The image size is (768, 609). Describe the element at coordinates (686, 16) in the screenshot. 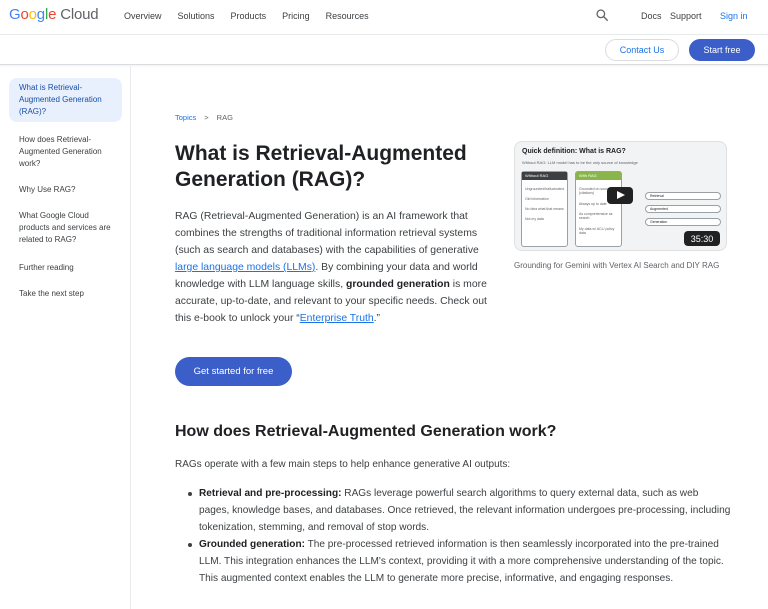

I see `support-link: Support` at that location.